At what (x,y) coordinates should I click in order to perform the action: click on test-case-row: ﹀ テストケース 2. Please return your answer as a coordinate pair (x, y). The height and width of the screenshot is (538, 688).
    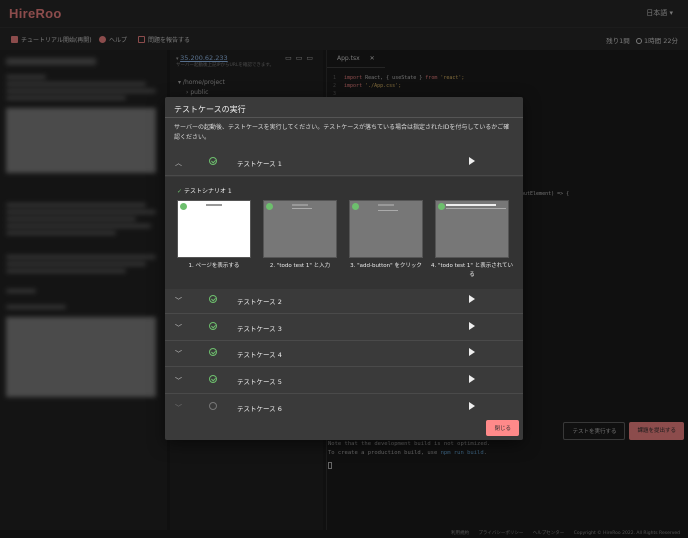
    Looking at the image, I should click on (344, 300).